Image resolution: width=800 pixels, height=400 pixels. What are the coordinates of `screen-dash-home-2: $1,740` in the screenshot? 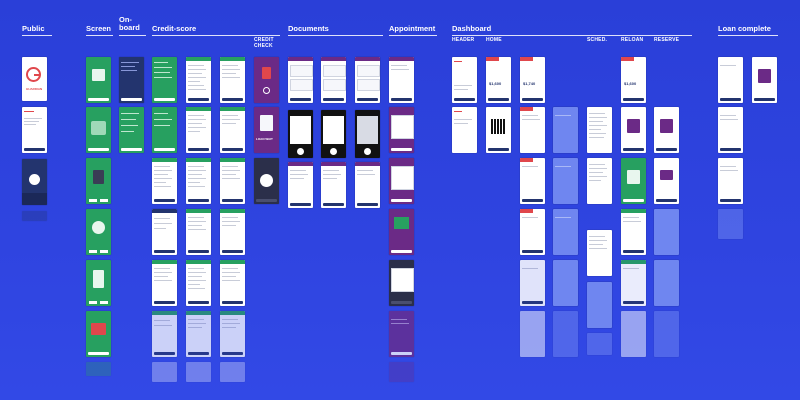 It's located at (532, 80).